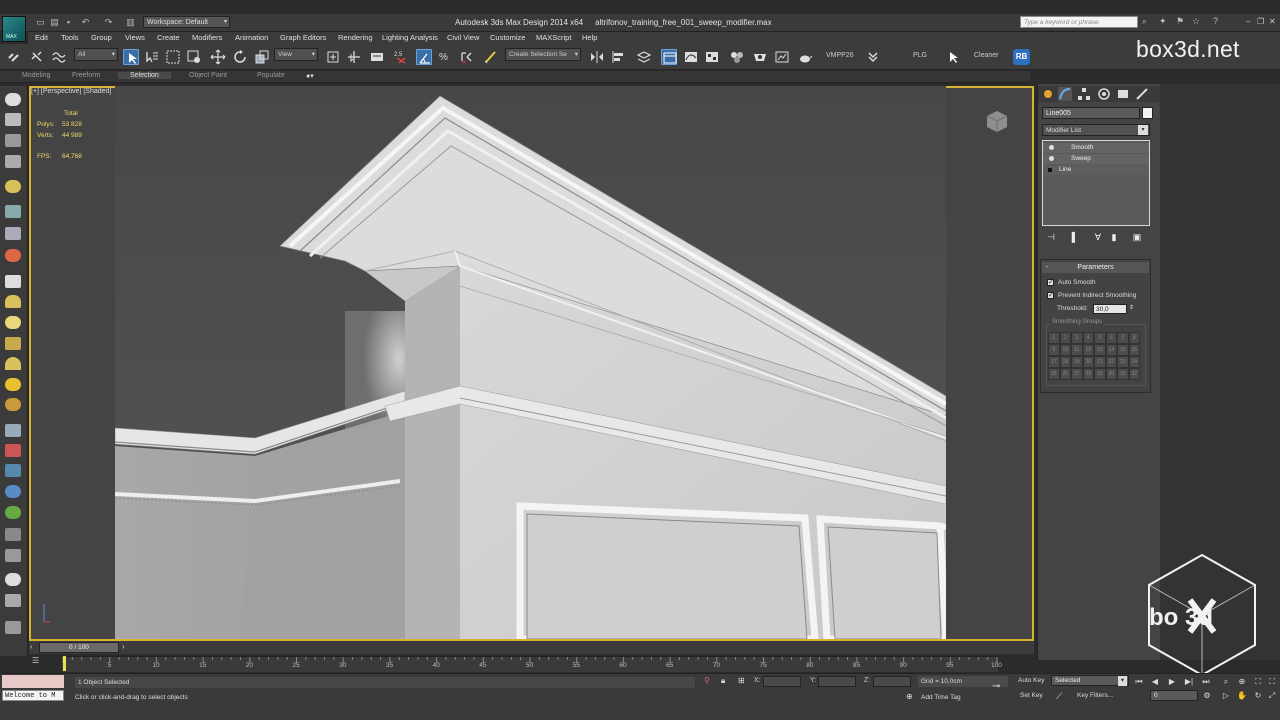 This screenshot has width=1280, height=720. What do you see at coordinates (31, 646) in the screenshot?
I see `prev-frame-icon: ‹` at bounding box center [31, 646].